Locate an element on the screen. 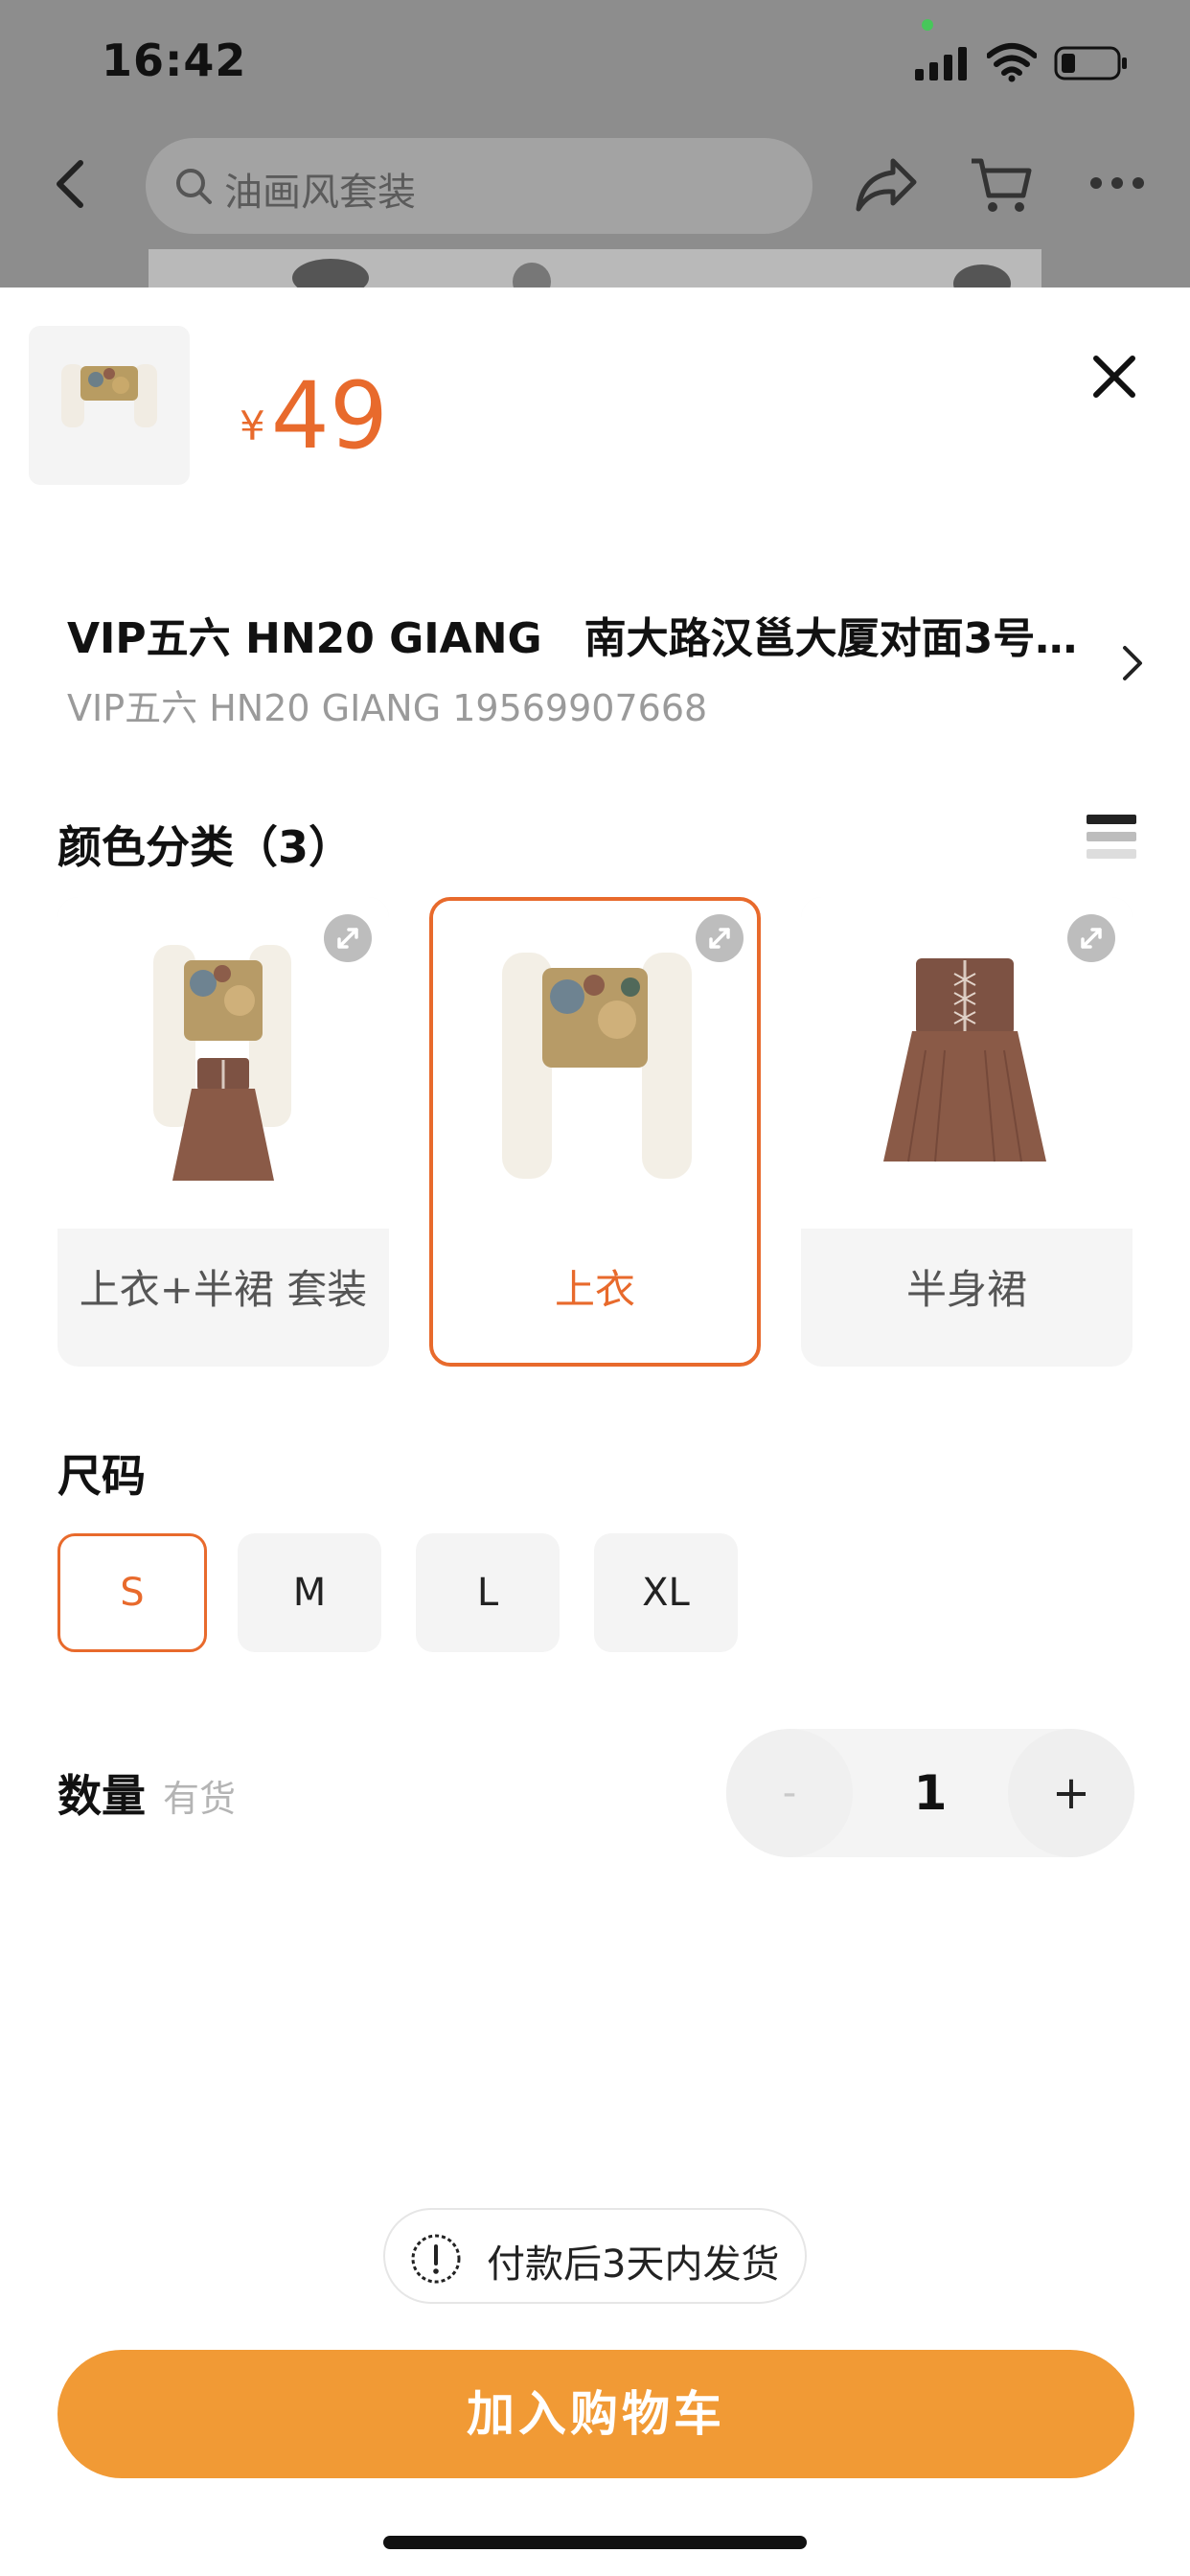 This screenshot has height=2576, width=1190. search-icon is located at coordinates (194, 186).